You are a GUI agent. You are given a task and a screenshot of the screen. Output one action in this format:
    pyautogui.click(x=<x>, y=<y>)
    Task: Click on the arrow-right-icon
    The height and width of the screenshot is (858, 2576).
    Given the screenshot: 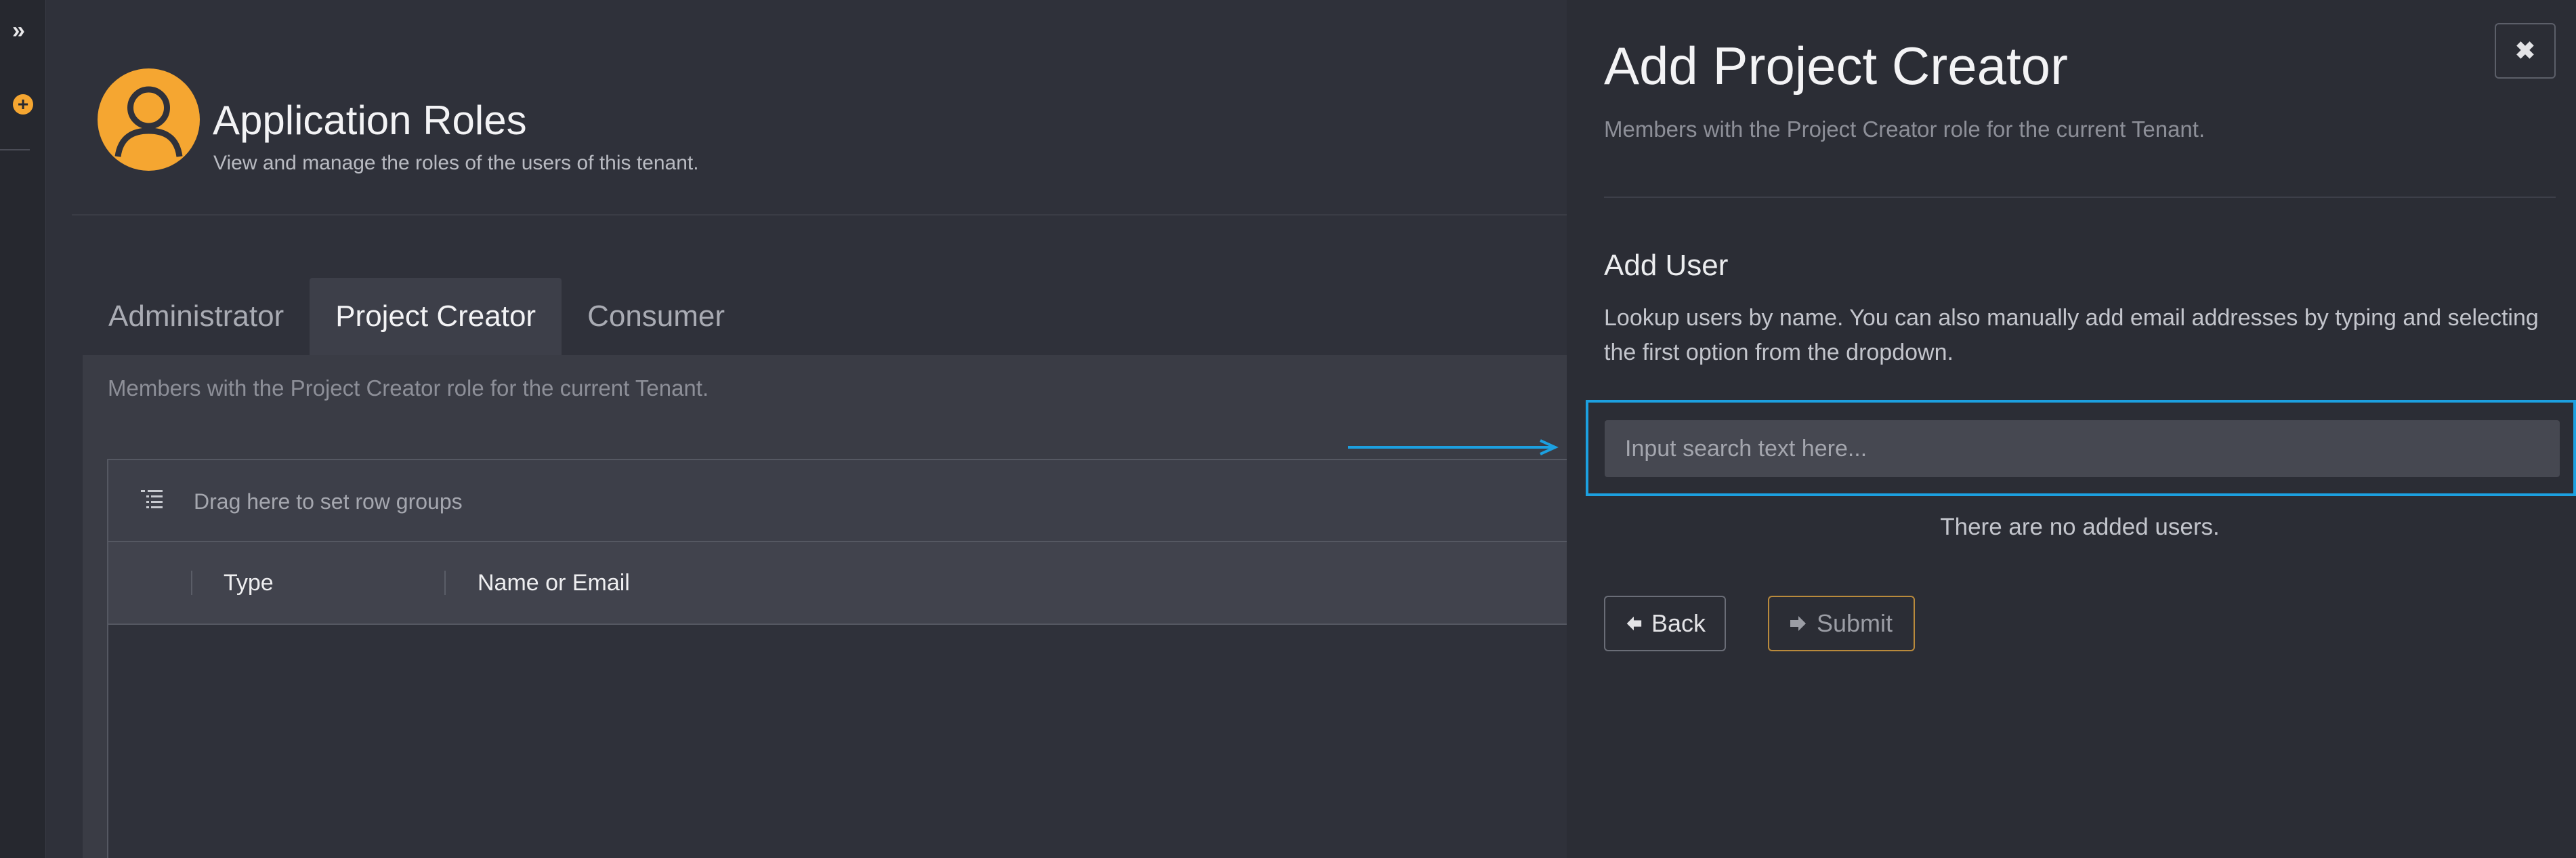 What is the action you would take?
    pyautogui.click(x=1798, y=623)
    